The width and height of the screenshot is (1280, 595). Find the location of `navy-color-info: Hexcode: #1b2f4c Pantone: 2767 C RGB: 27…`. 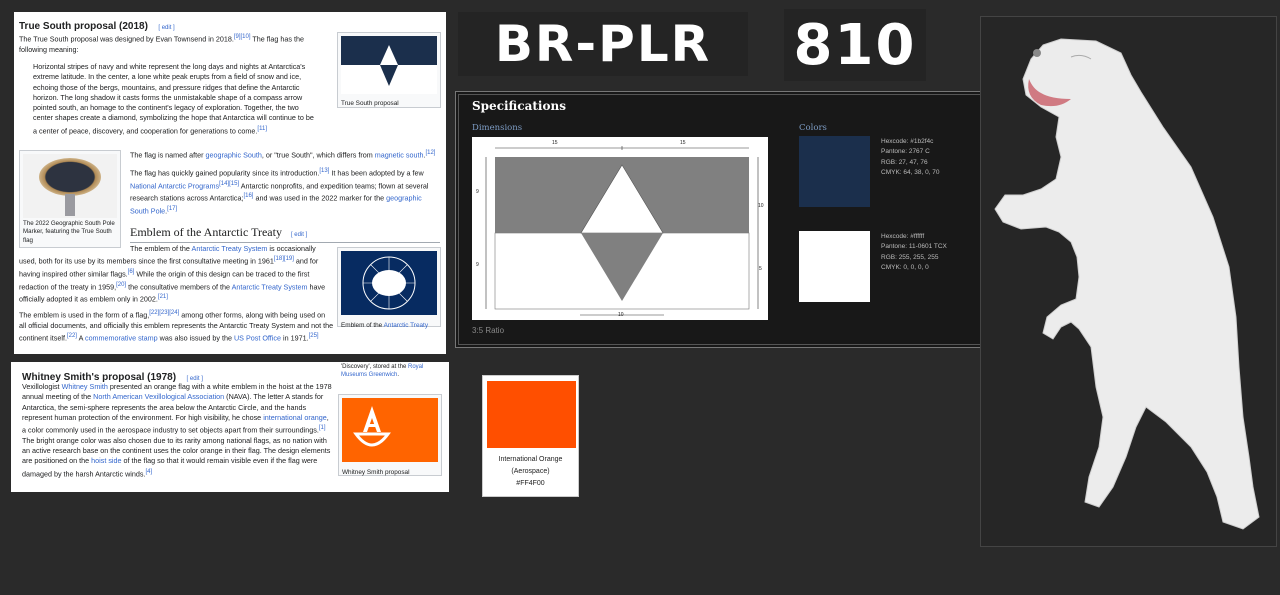

navy-color-info: Hexcode: #1b2f4c Pantone: 2767 C RGB: 27… is located at coordinates (910, 157).